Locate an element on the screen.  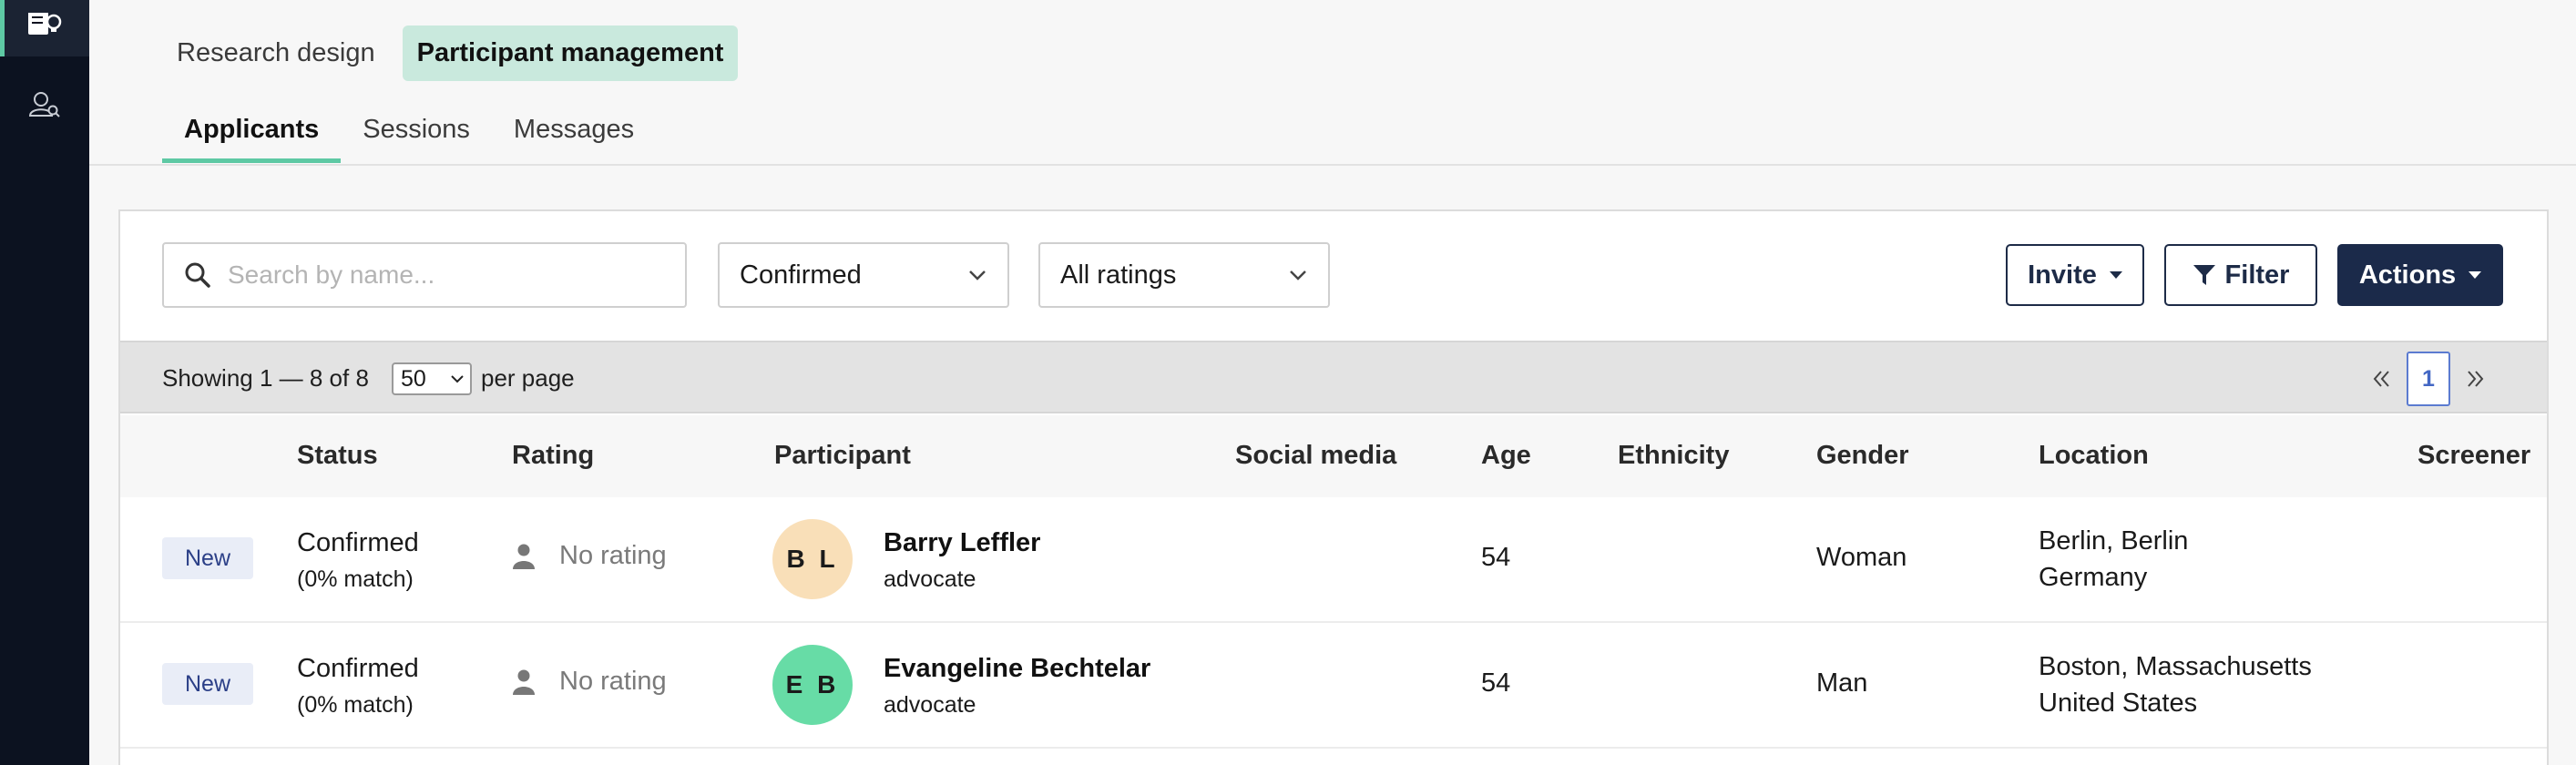
tab-research-design: Research design is located at coordinates (276, 53).